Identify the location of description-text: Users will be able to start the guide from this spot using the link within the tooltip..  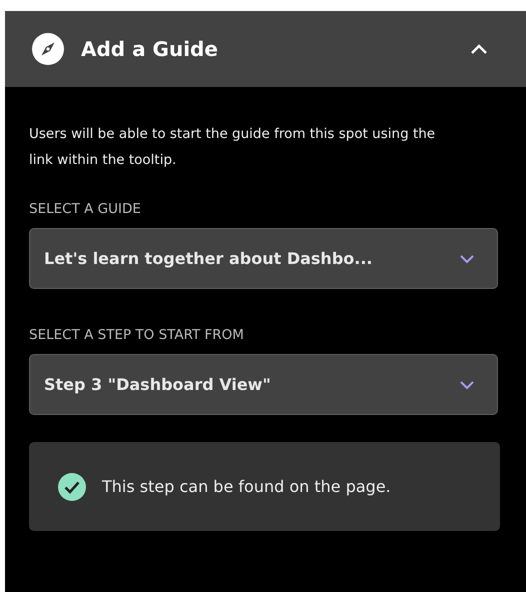
(232, 147).